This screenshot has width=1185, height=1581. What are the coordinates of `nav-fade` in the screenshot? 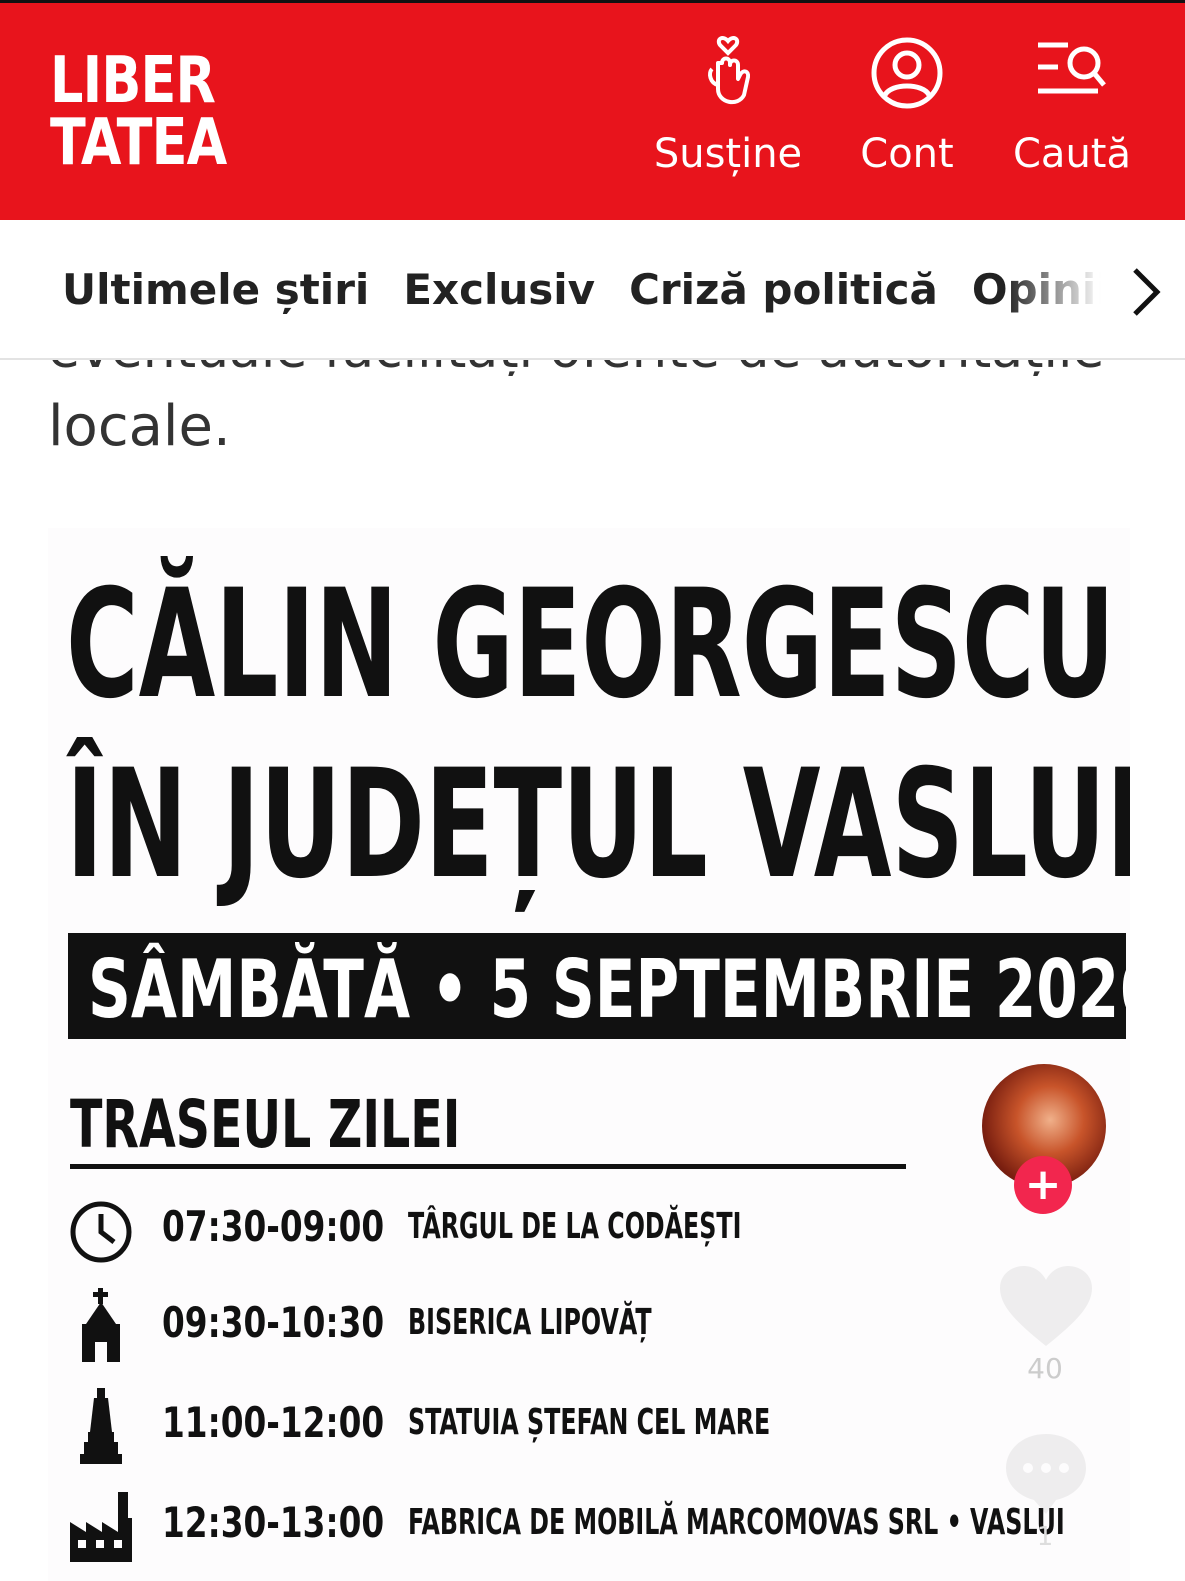 It's located at (1065, 290).